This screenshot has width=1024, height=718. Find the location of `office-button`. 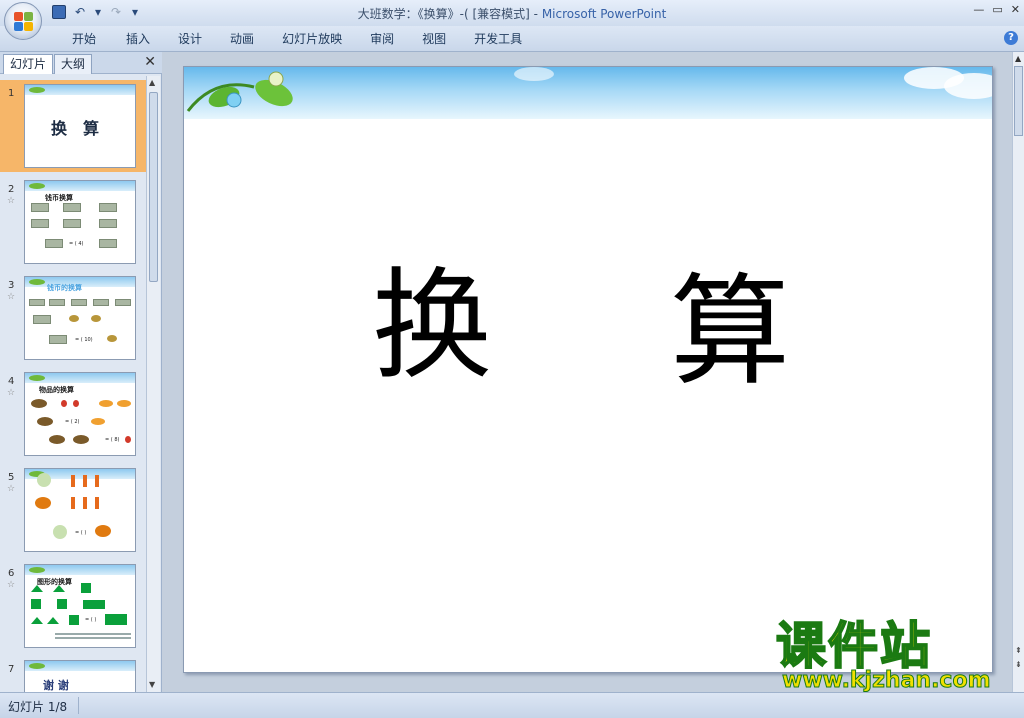

office-button is located at coordinates (23, 21).